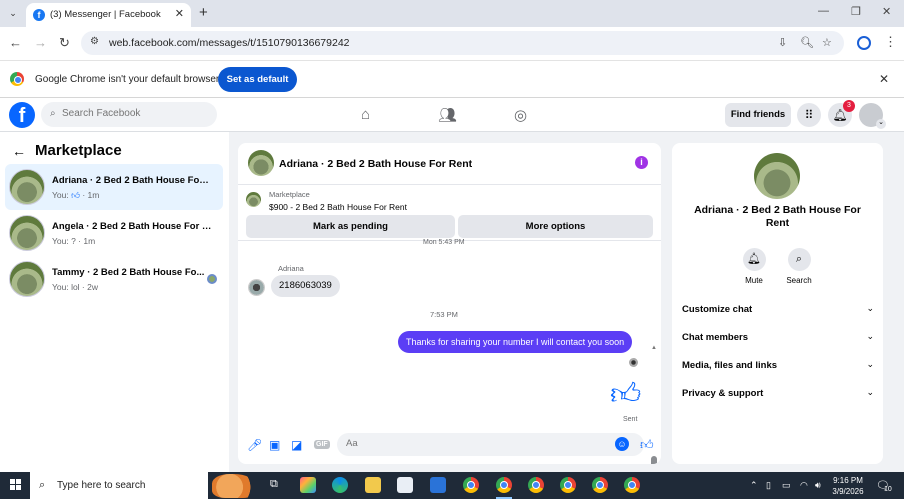  What do you see at coordinates (809, 115) in the screenshot?
I see `menu-grid-icon: ⠿` at bounding box center [809, 115].